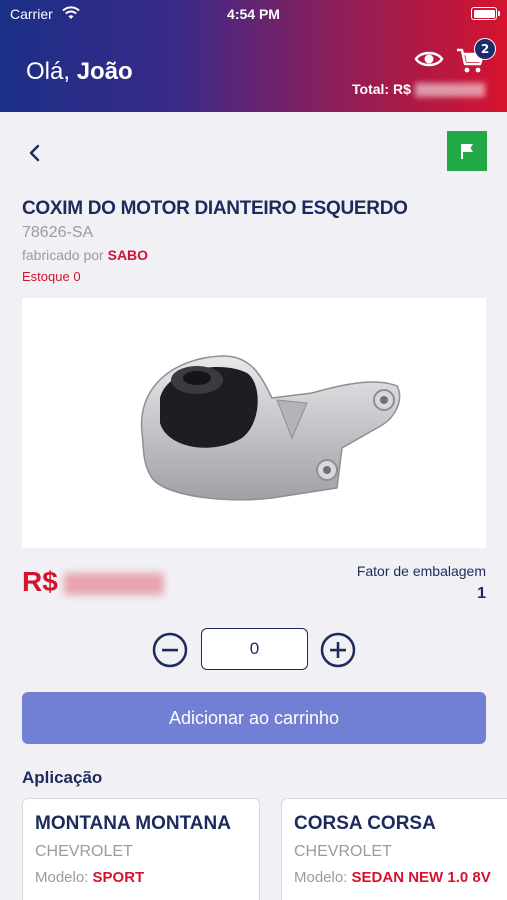  What do you see at coordinates (481, 593) in the screenshot?
I see `packaging-factor-value: 1` at bounding box center [481, 593].